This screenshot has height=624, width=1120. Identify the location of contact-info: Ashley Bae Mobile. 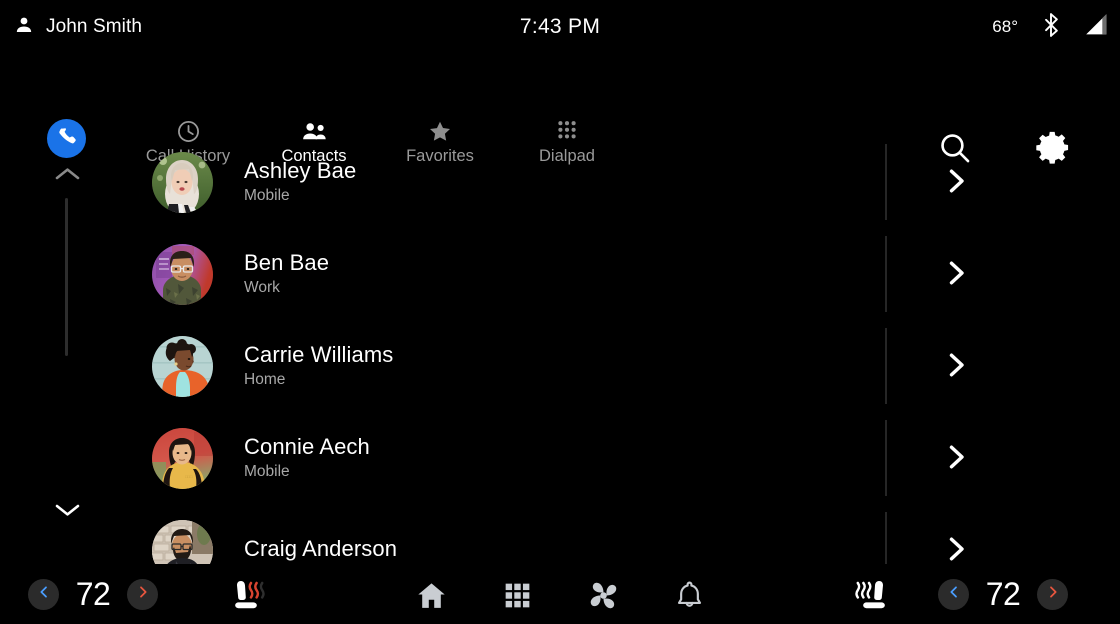
(300, 181).